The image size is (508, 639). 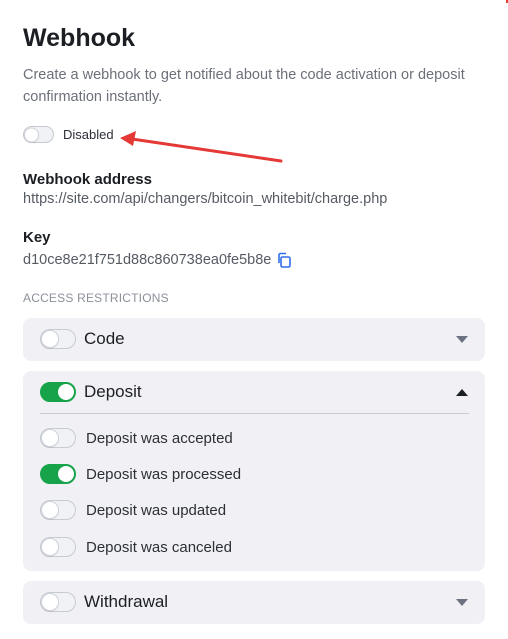 What do you see at coordinates (37, 237) in the screenshot?
I see `key-label: Key` at bounding box center [37, 237].